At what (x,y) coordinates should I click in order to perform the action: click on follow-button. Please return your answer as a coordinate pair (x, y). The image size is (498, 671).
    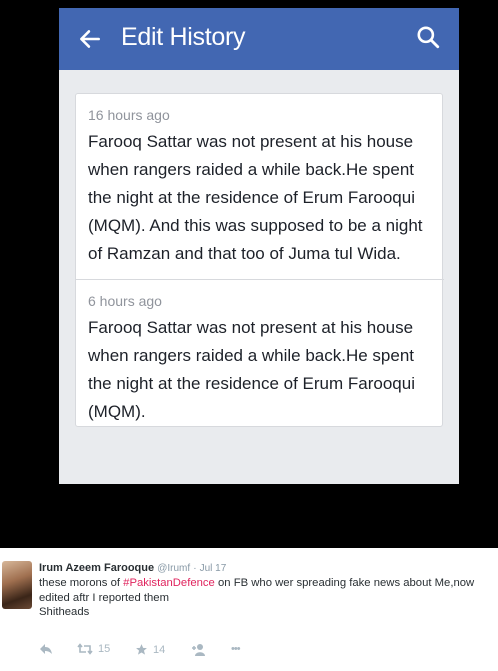
    Looking at the image, I should click on (199, 649).